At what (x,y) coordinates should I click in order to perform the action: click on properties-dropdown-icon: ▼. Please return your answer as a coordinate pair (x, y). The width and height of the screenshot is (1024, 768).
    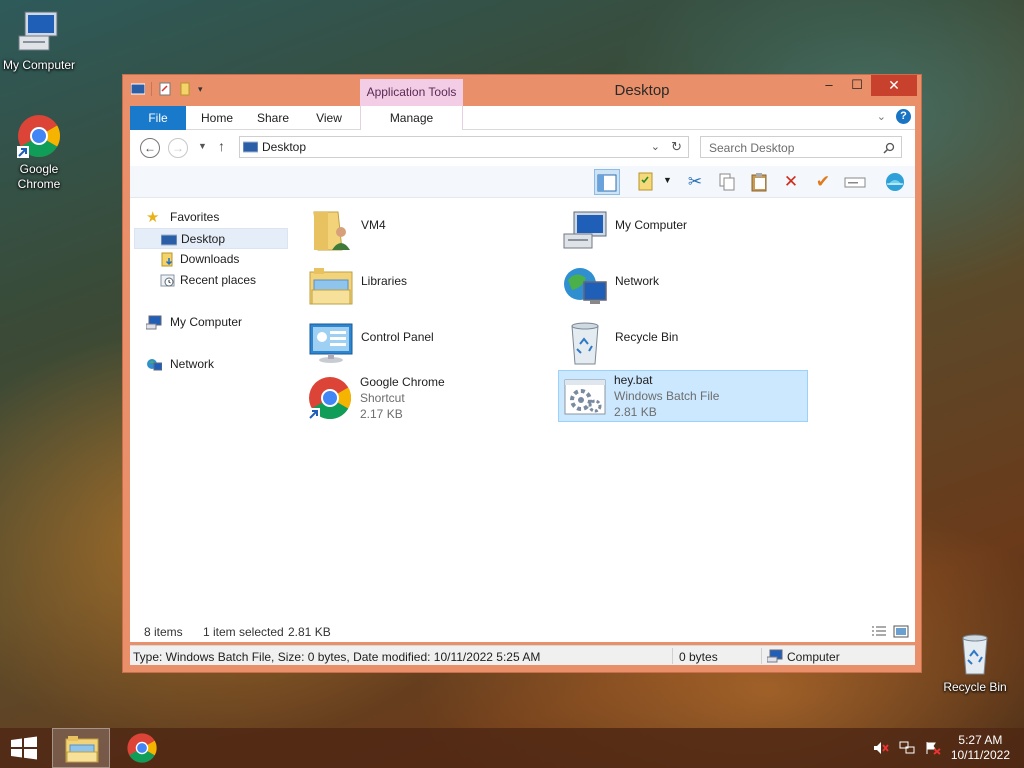
    Looking at the image, I should click on (667, 180).